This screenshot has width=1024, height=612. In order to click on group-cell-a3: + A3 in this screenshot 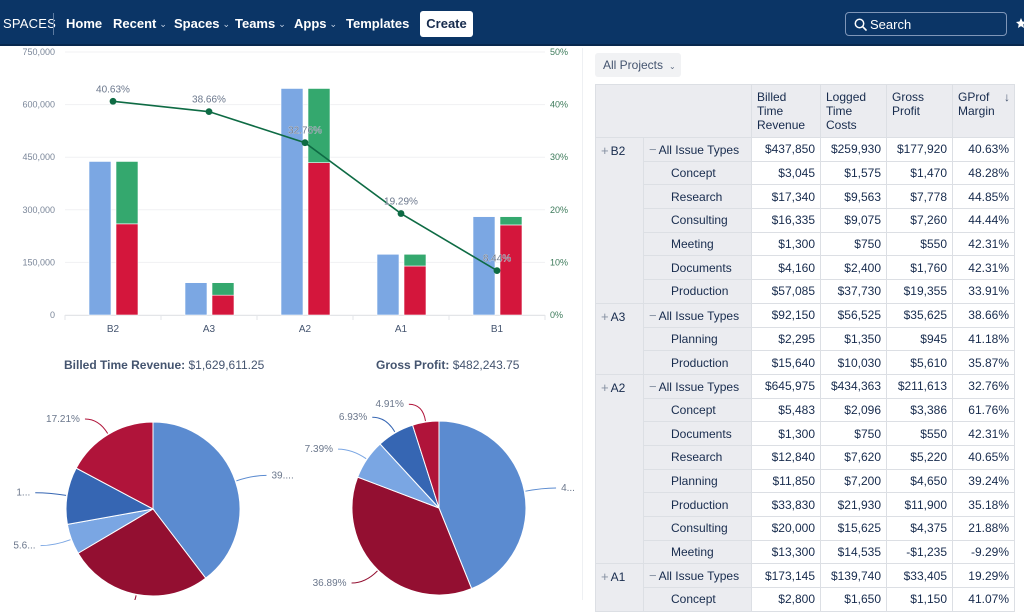, I will do `click(619, 338)`.